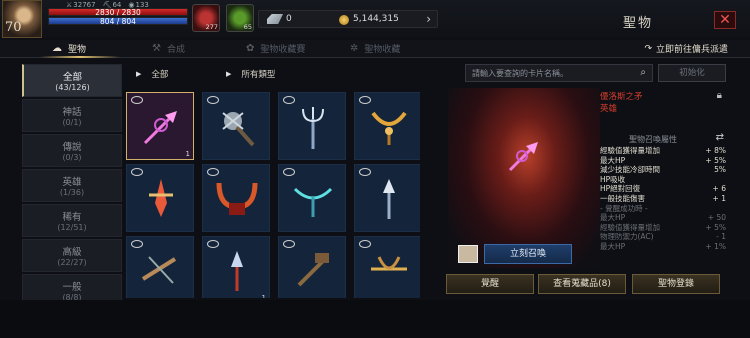  What do you see at coordinates (541, 73) in the screenshot?
I see `search-input` at bounding box center [541, 73].